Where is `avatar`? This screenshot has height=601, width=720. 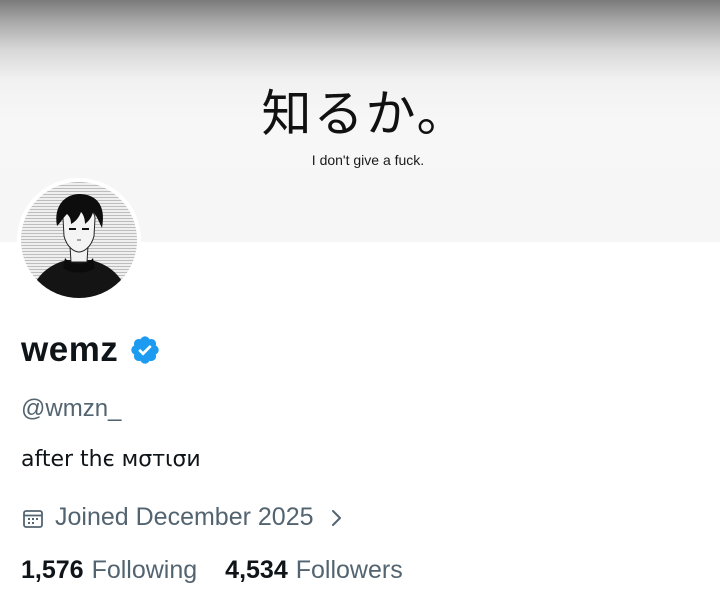
avatar is located at coordinates (79, 240).